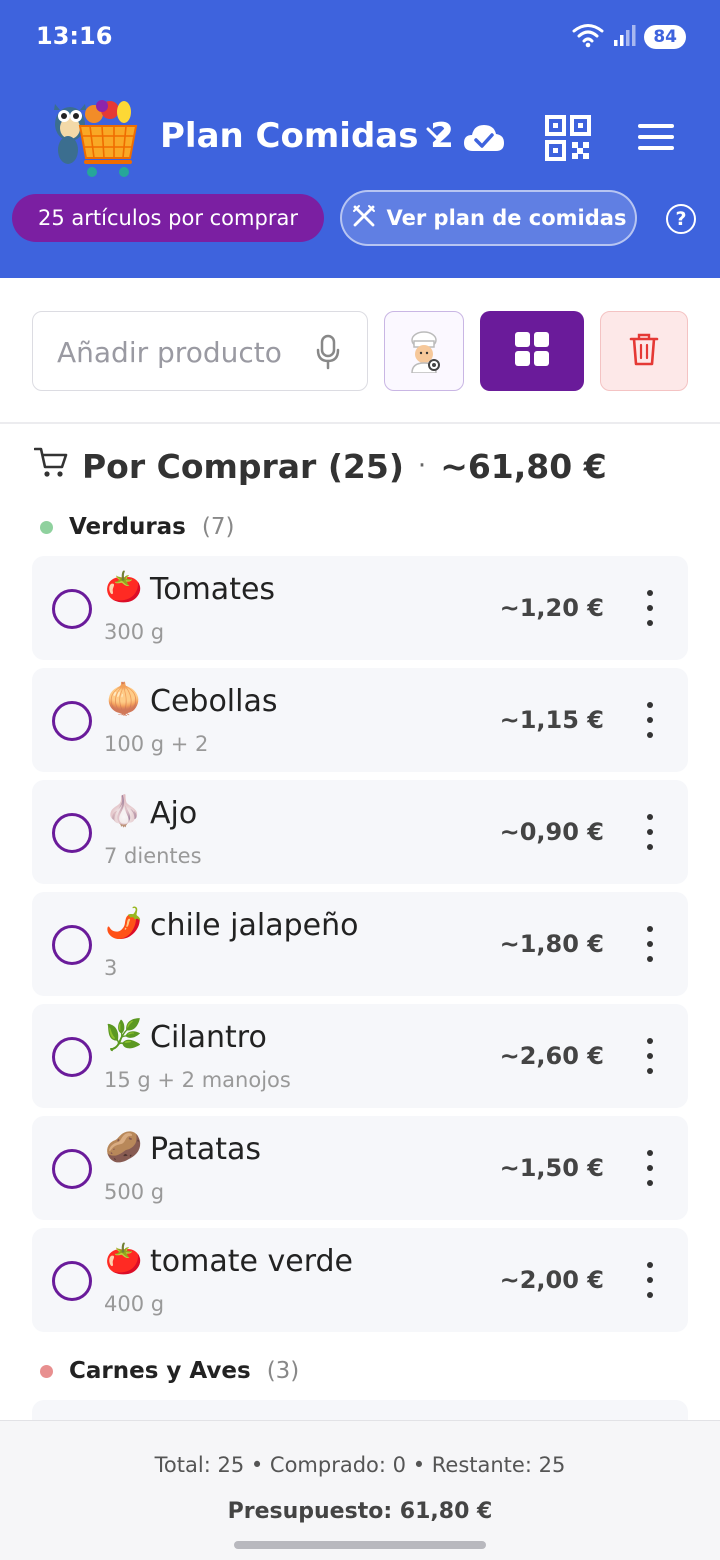  Describe the element at coordinates (307, 136) in the screenshot. I see `app-title: Plan Comidas 2` at that location.